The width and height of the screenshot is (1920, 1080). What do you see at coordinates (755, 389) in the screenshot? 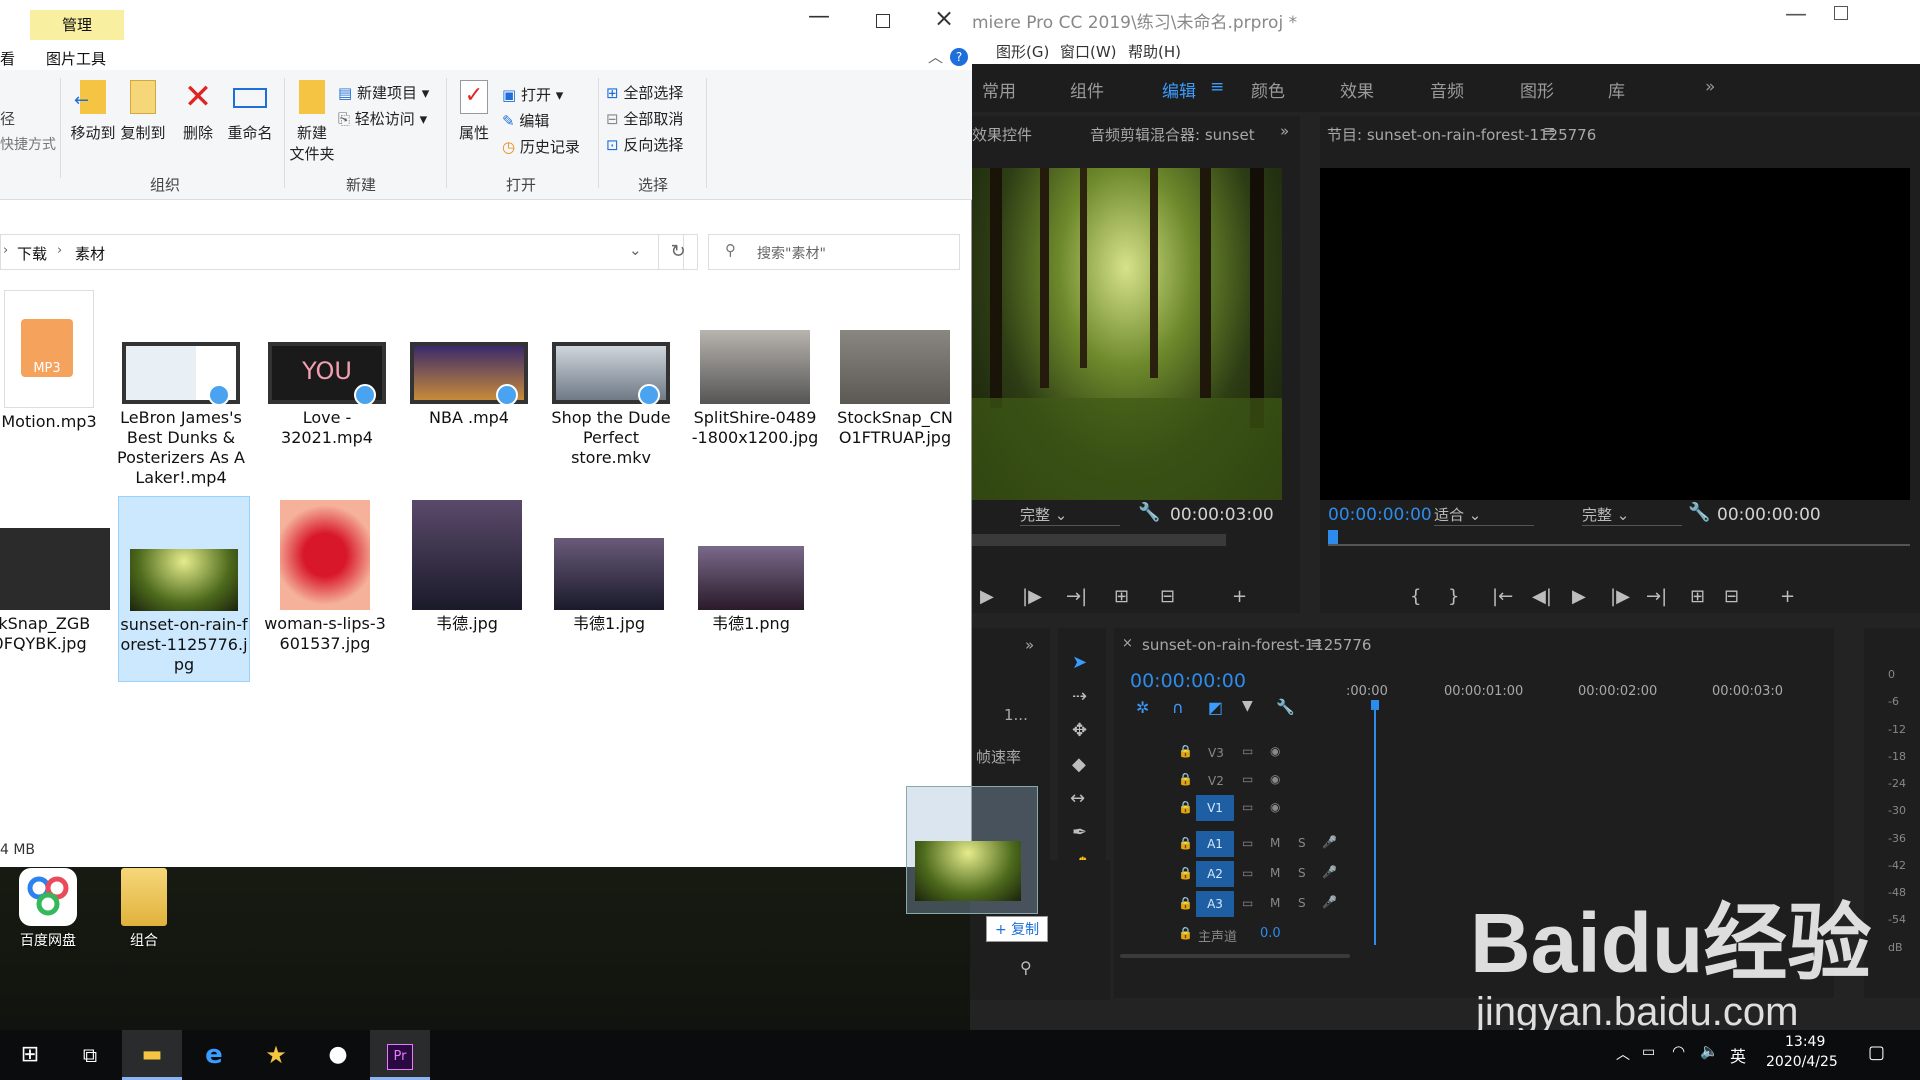
I see `file-item: SplitShire-0489 -1800x1200.jpg` at bounding box center [755, 389].